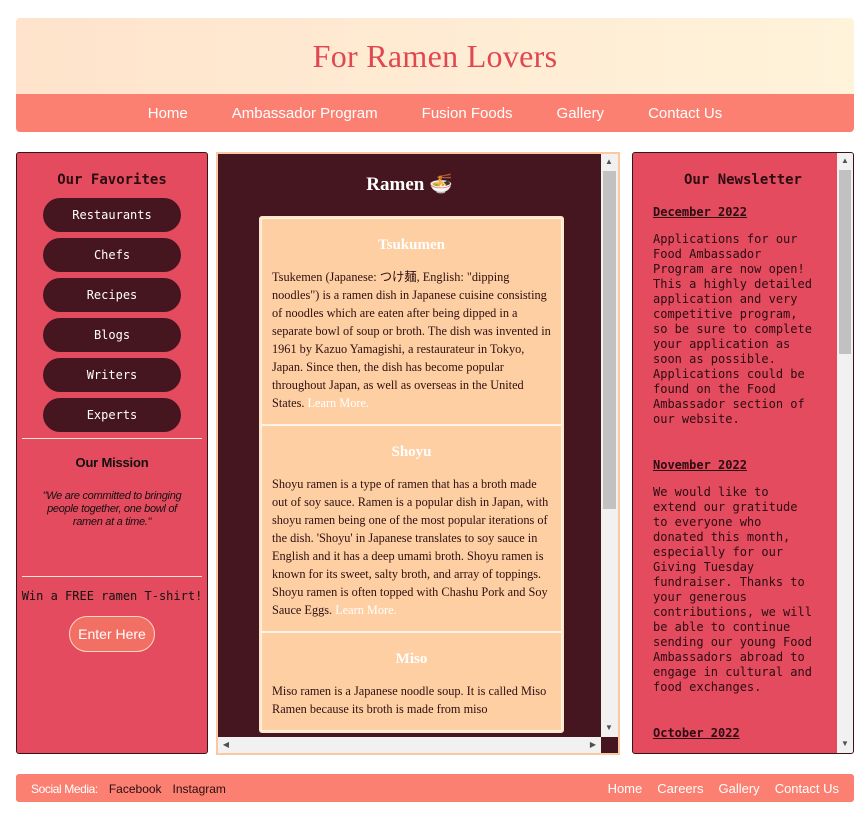 Image resolution: width=865 pixels, height=818 pixels. I want to click on favorite-experts-button: Experts, so click(112, 415).